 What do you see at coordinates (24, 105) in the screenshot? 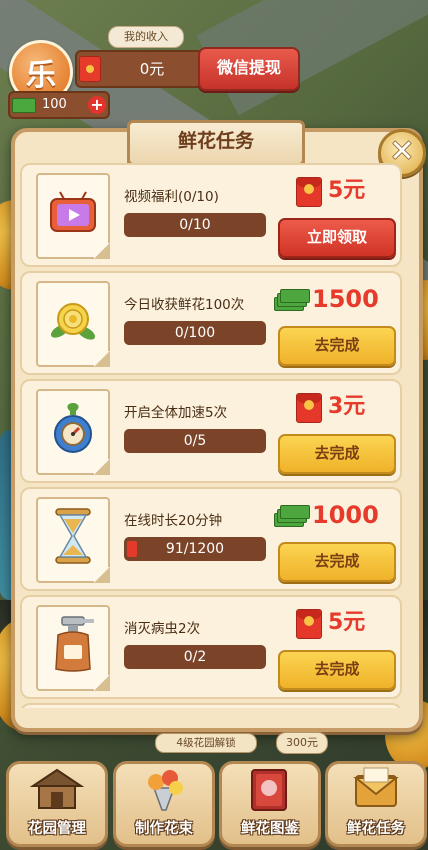
I see `cash-icon` at bounding box center [24, 105].